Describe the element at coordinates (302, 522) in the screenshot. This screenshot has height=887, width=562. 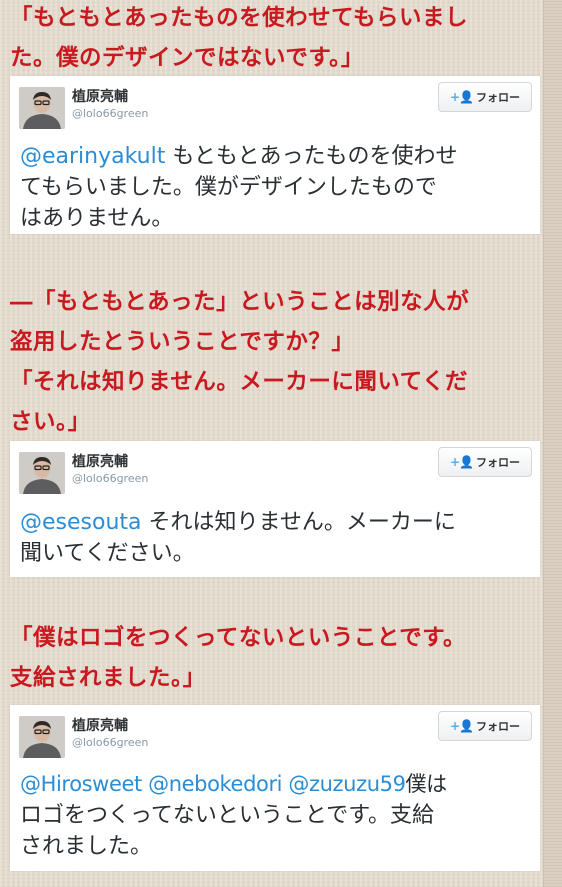
I see `tweet-text-line: それは知りません。メーカーに` at that location.